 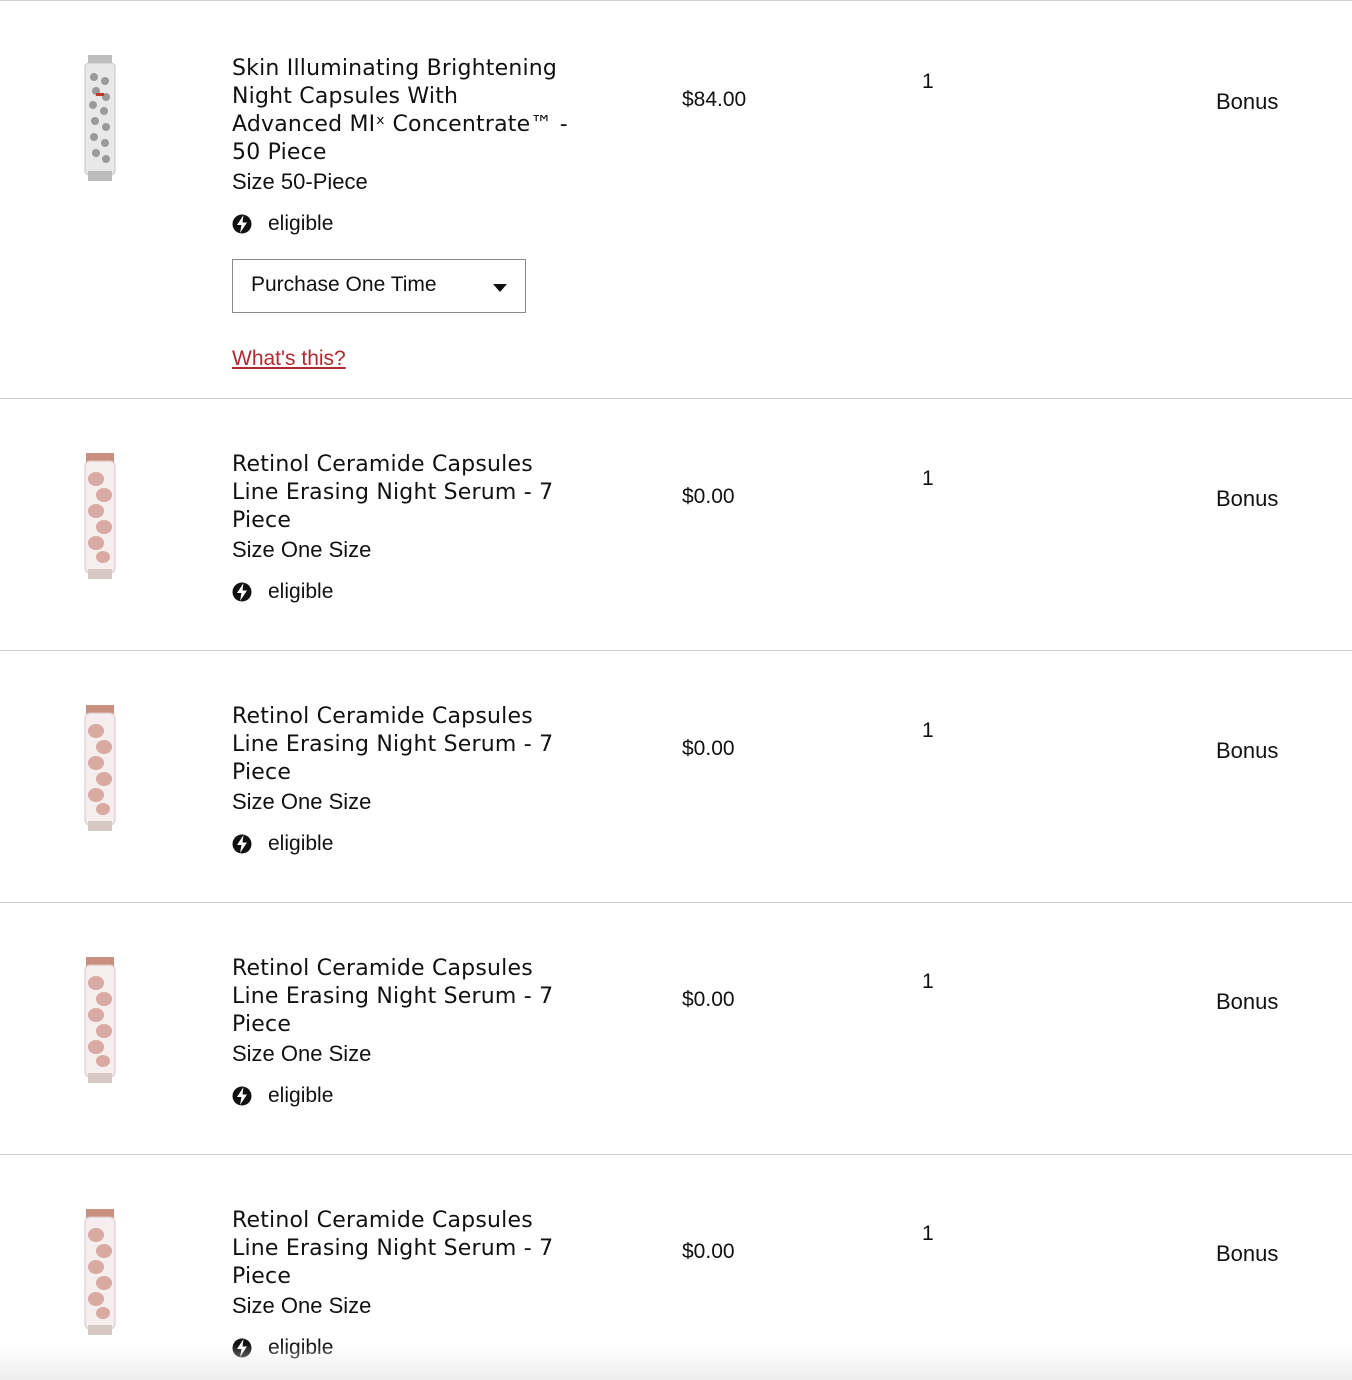 I want to click on product-name-line: 50 Piece, so click(x=279, y=152).